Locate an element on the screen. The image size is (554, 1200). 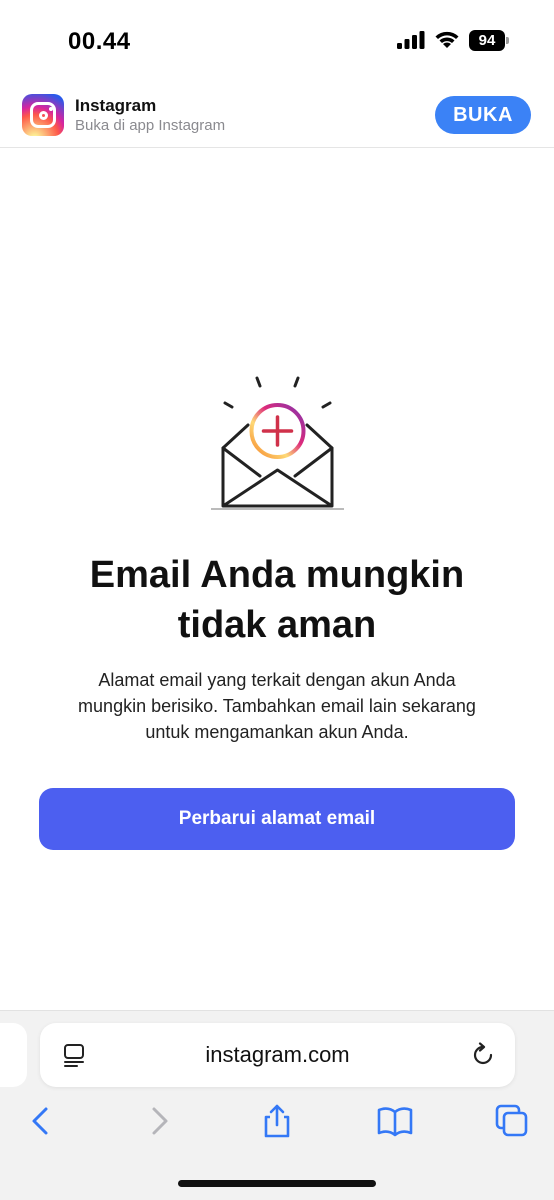
home-indicator is located at coordinates (277, 1183).